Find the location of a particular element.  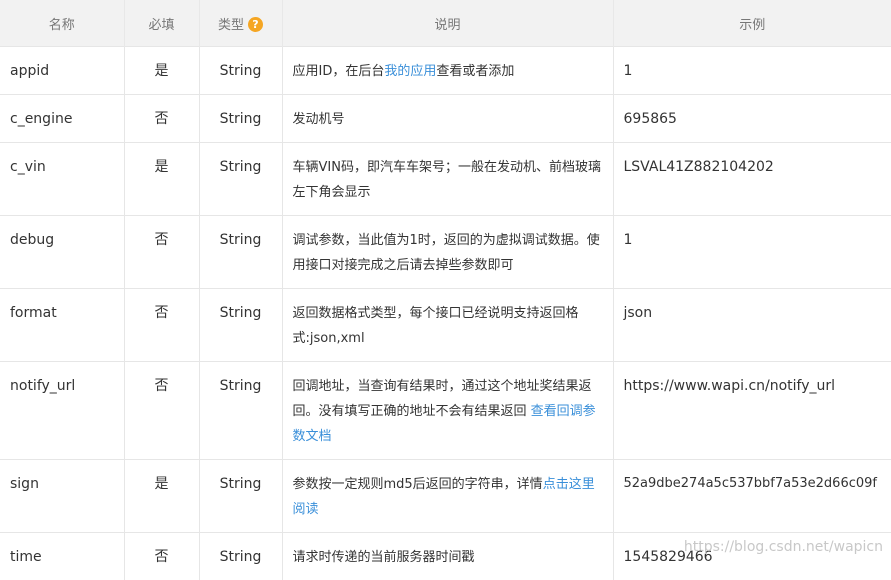

header-name: 名称 is located at coordinates (62, 23).